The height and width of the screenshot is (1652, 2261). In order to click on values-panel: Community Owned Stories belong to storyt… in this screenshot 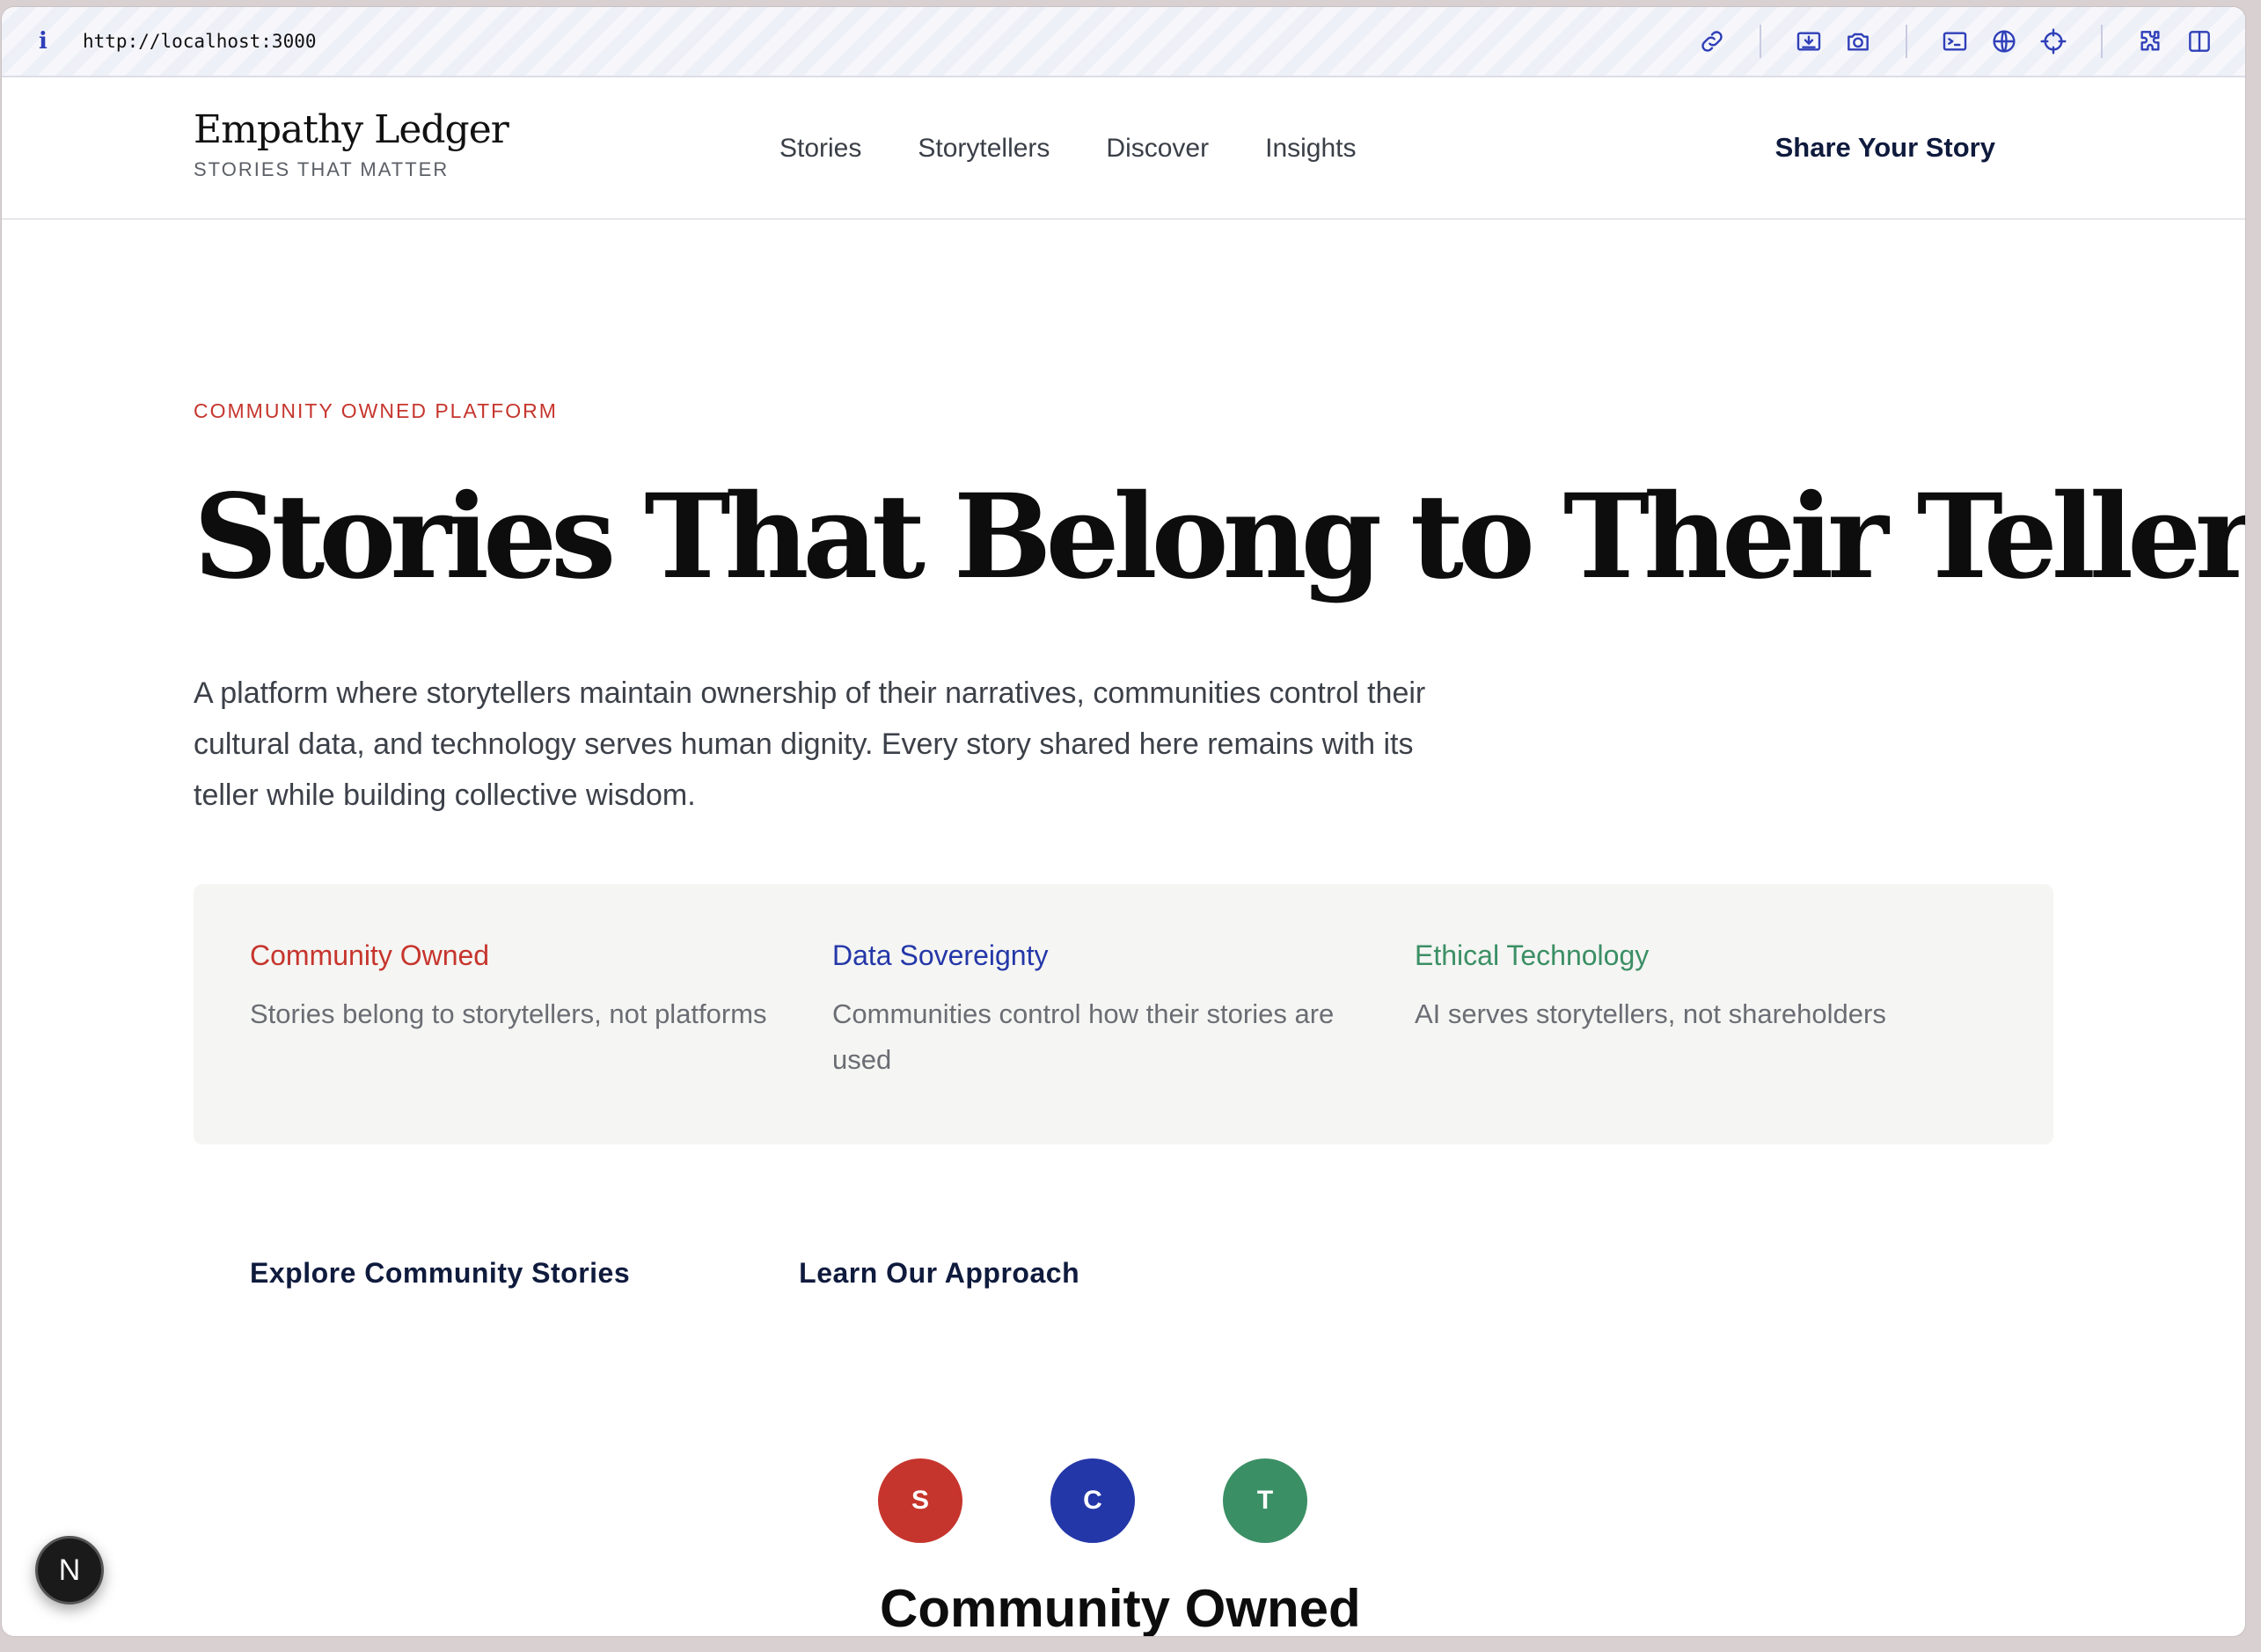, I will do `click(1123, 1014)`.